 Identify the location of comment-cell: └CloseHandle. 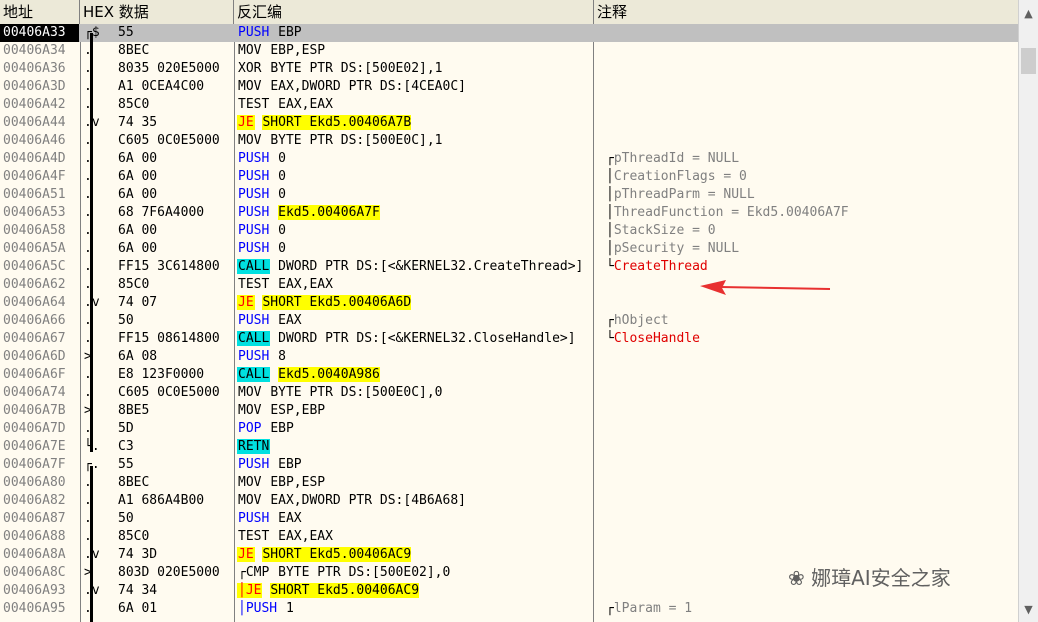
(807, 339).